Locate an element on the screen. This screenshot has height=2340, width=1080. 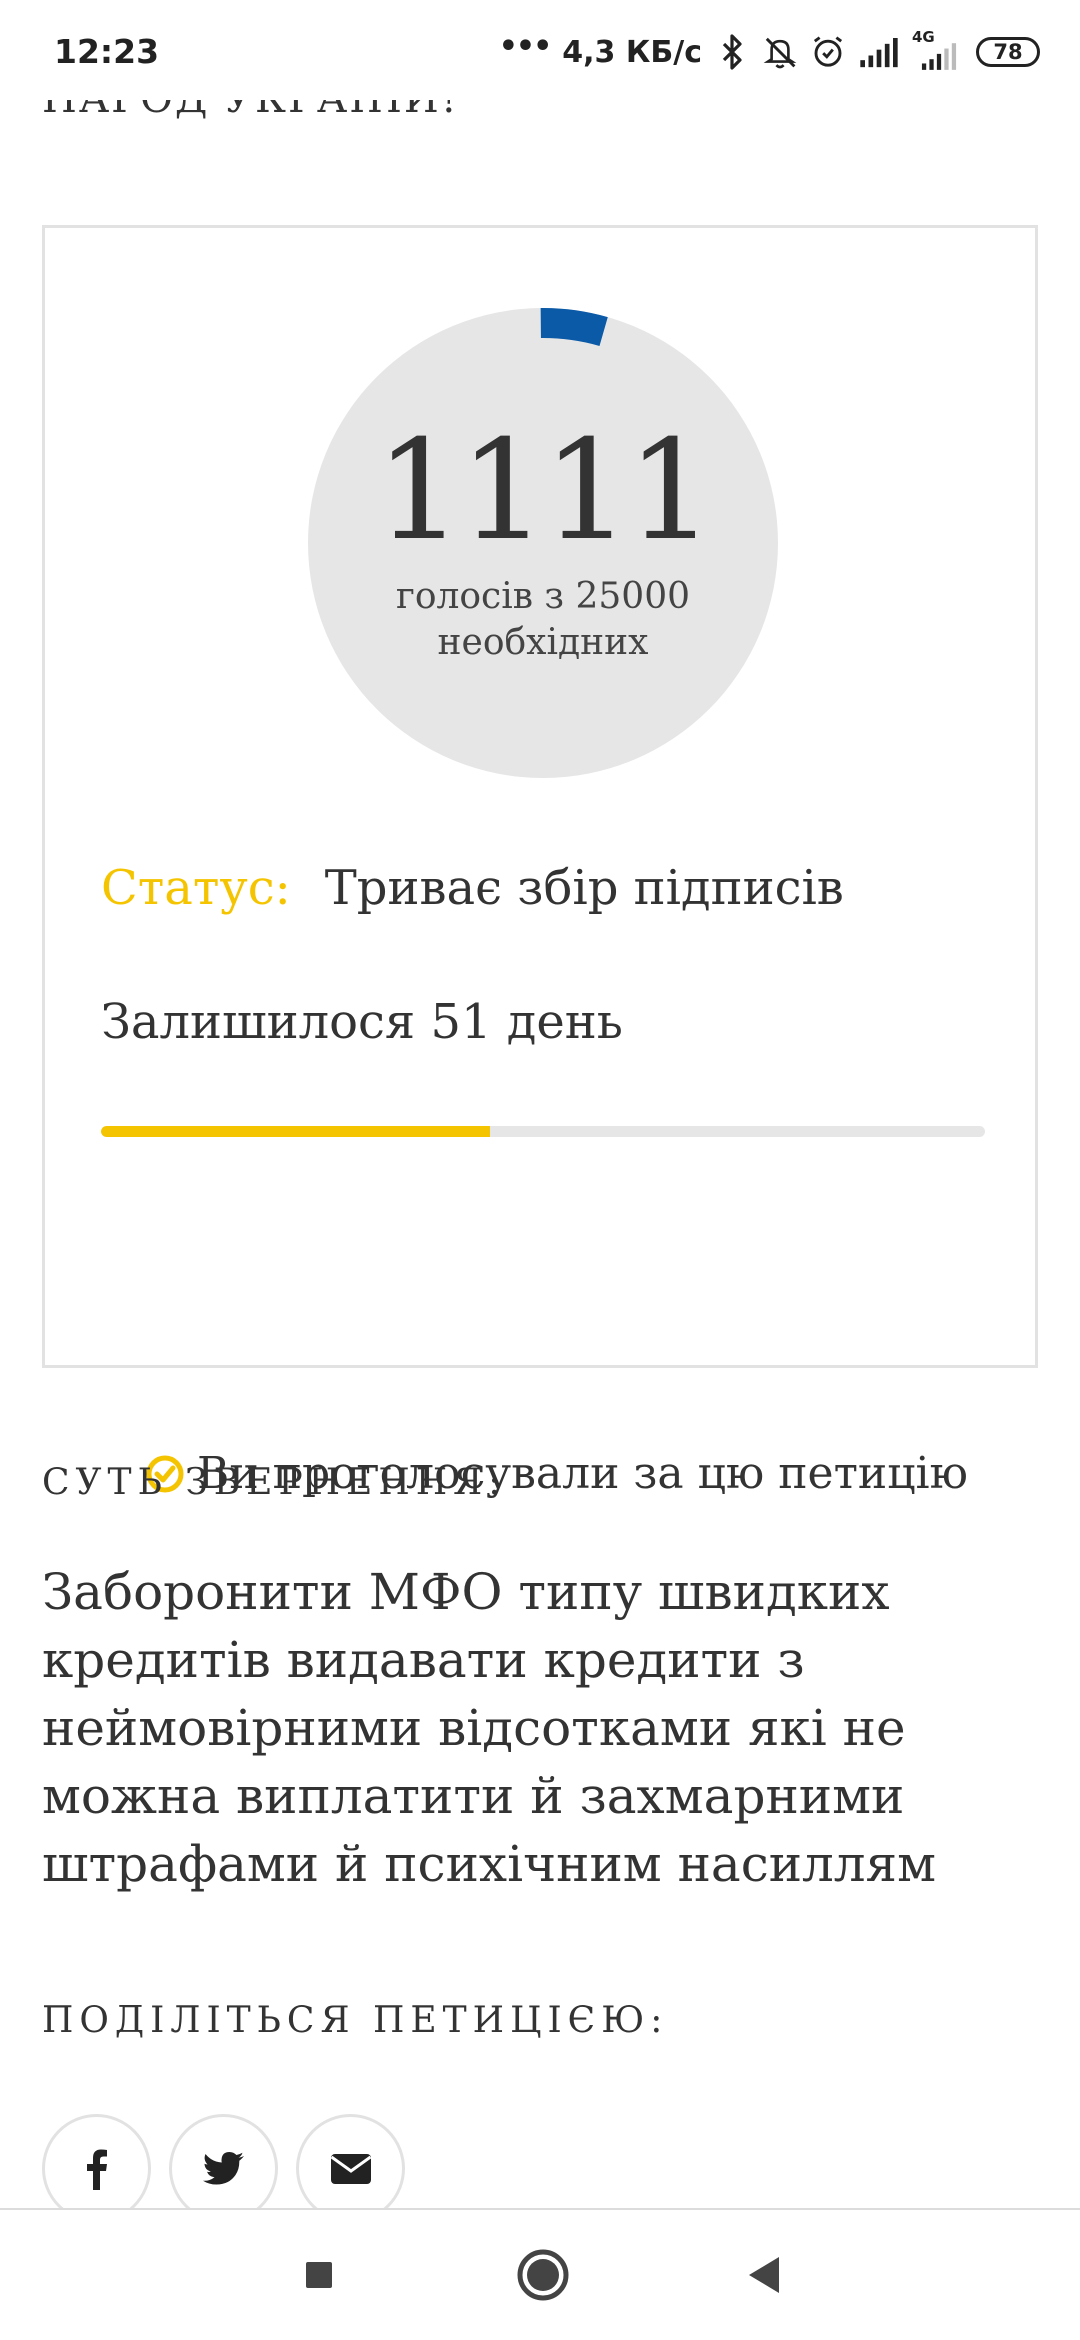
navigation-bar is located at coordinates (540, 2274).